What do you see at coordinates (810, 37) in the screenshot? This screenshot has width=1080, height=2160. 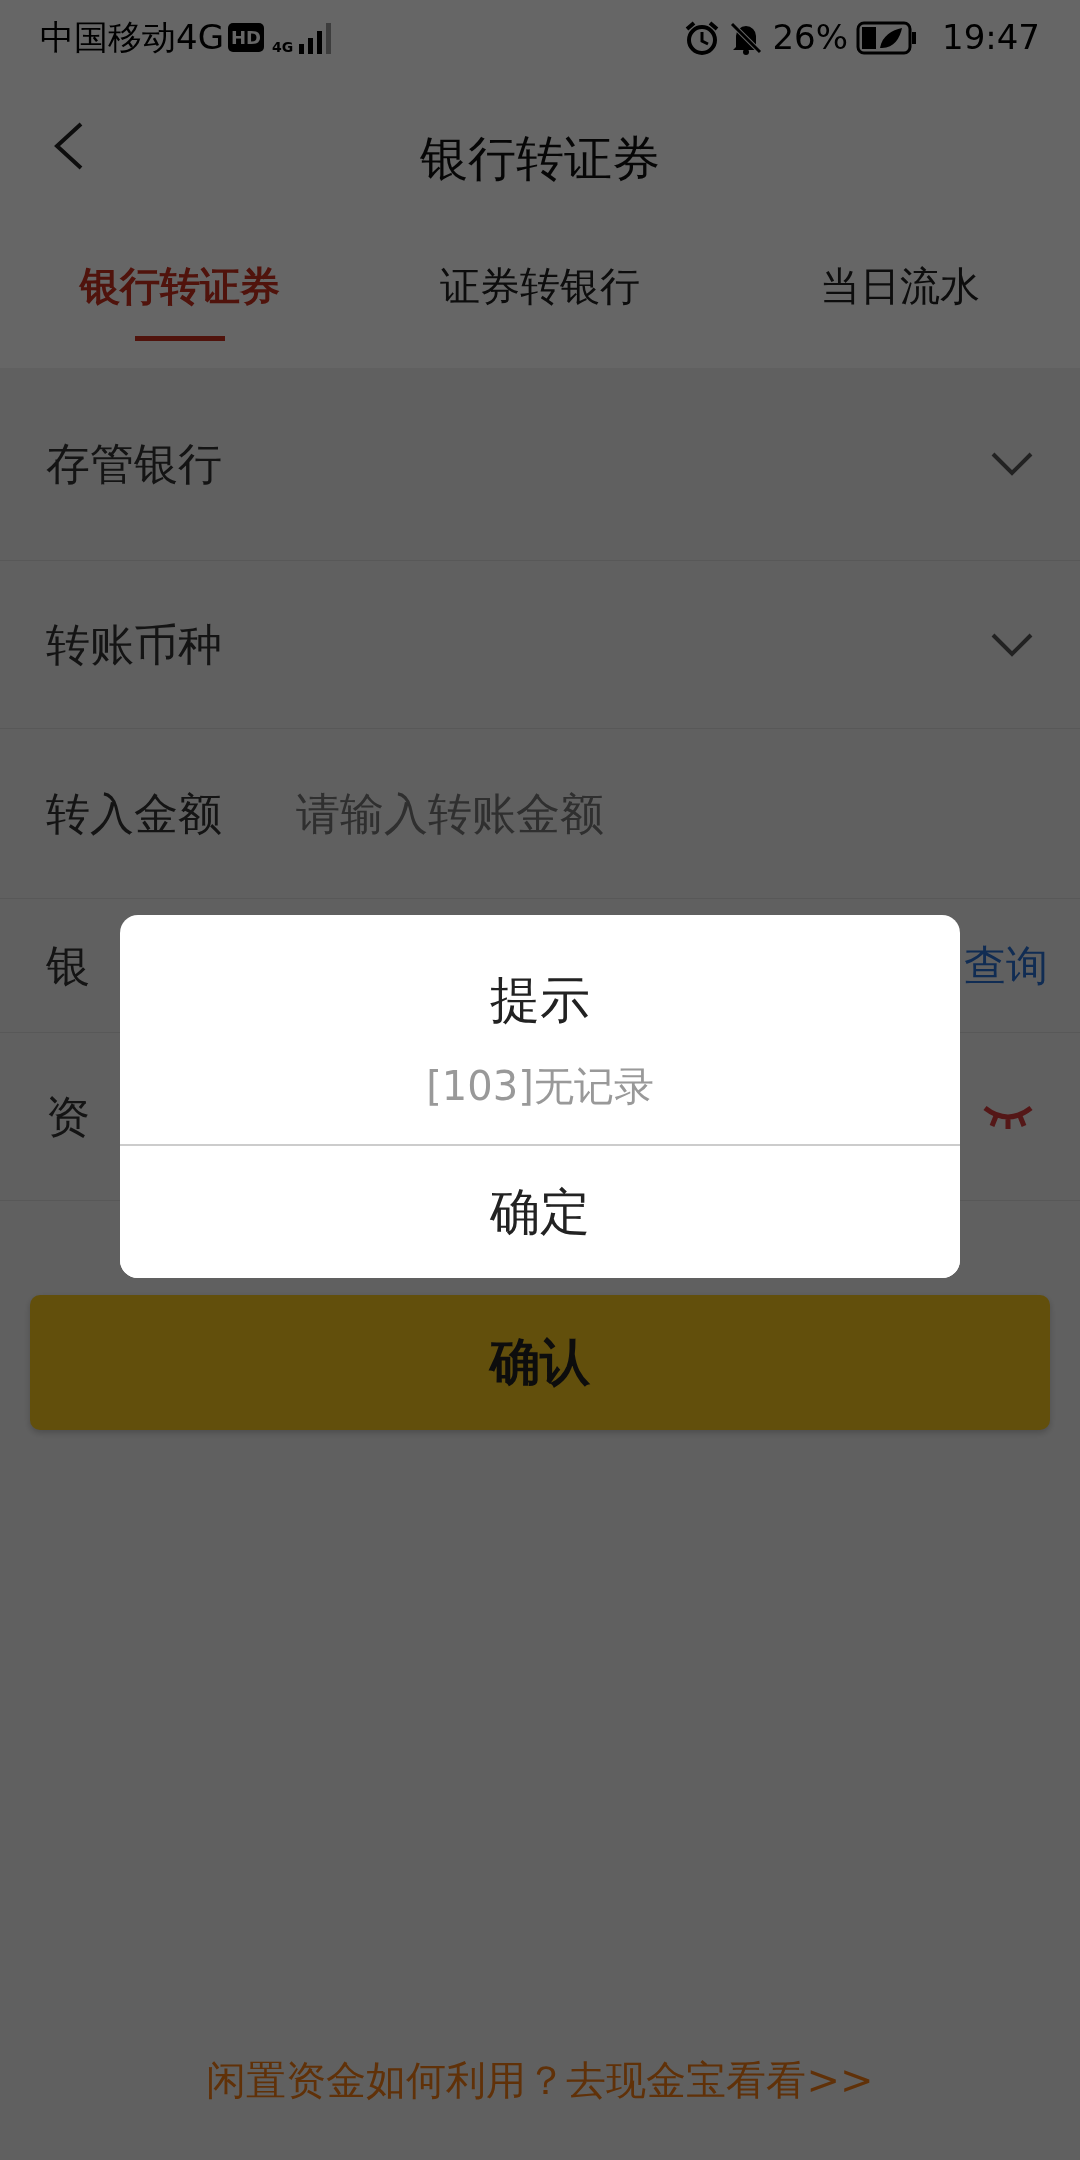 I see `battery-percent: 26%` at bounding box center [810, 37].